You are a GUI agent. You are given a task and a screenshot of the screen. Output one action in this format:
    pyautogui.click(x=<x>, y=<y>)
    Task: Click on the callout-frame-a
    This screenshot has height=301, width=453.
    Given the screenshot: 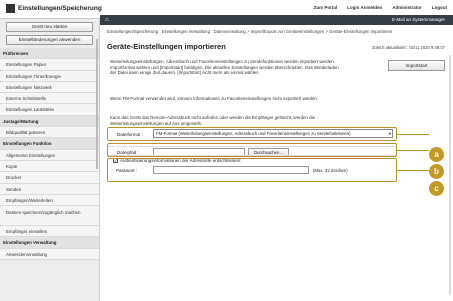 What is the action you would take?
    pyautogui.click(x=252, y=134)
    